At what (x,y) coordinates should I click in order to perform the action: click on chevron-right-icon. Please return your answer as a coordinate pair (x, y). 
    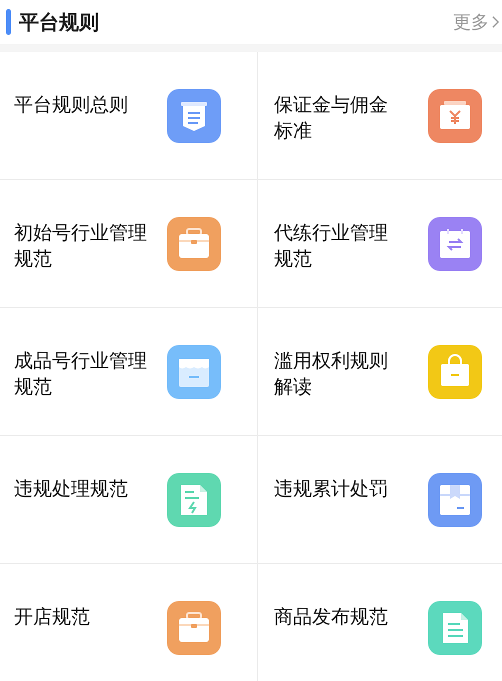
    Looking at the image, I should click on (495, 22).